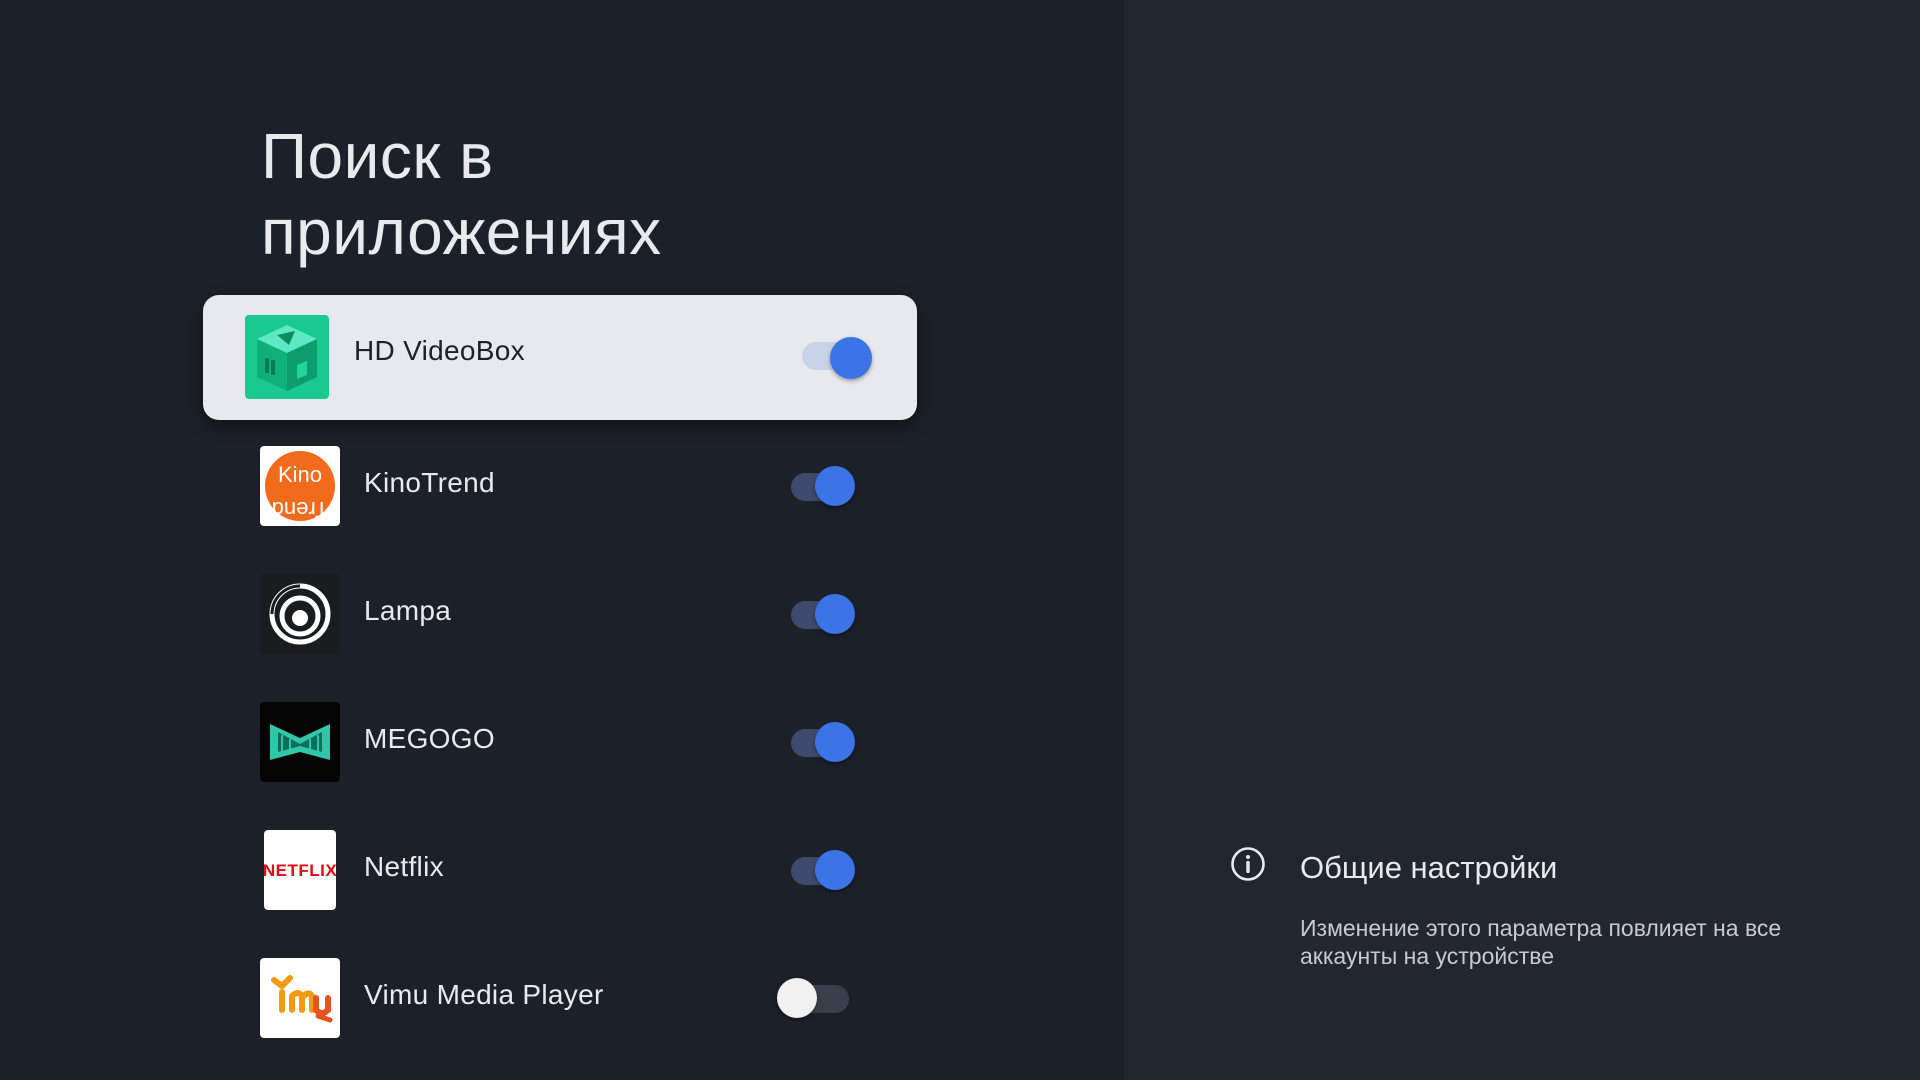 This screenshot has width=1920, height=1080. I want to click on hd-videobox-toggle, so click(835, 358).